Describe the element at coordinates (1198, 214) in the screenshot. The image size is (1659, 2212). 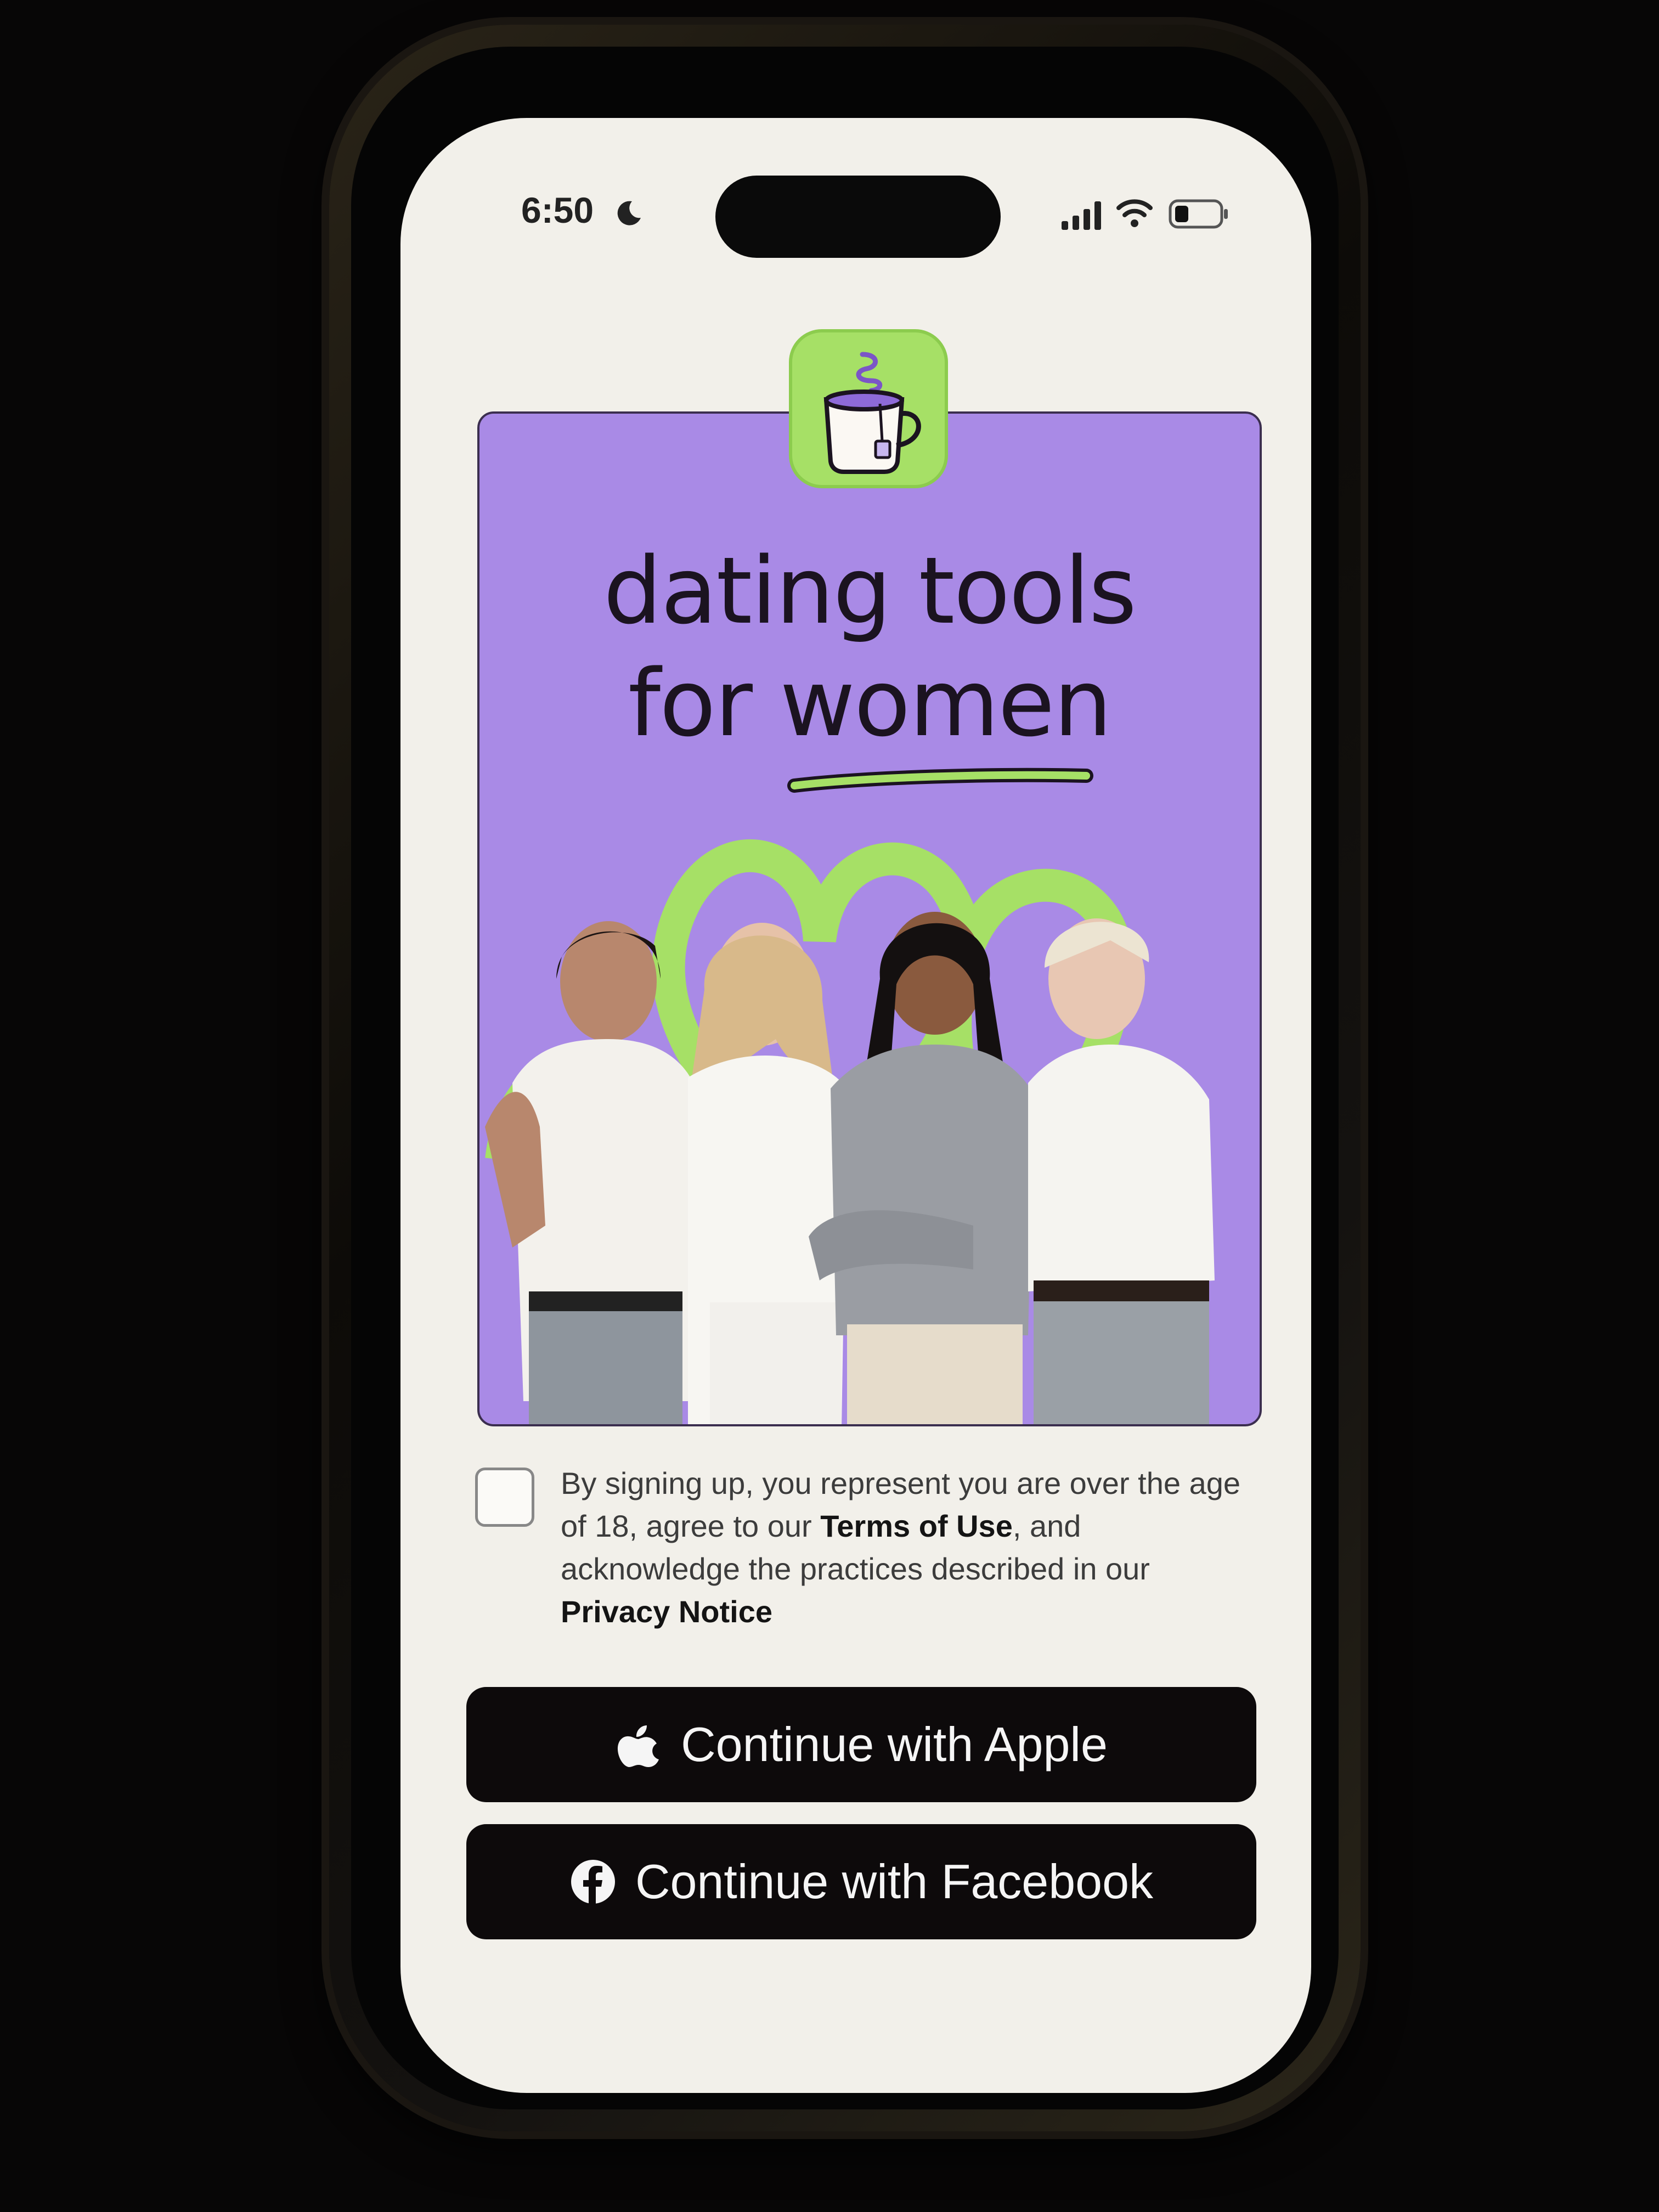
I see `battery-icon` at that location.